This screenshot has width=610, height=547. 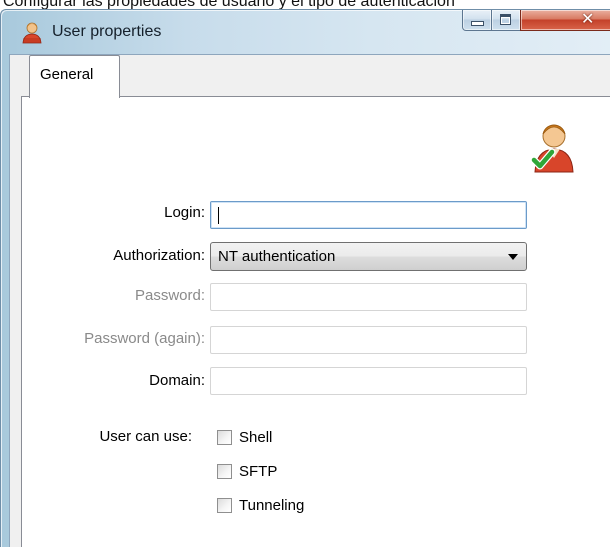 I want to click on window-title: User properties, so click(x=107, y=31).